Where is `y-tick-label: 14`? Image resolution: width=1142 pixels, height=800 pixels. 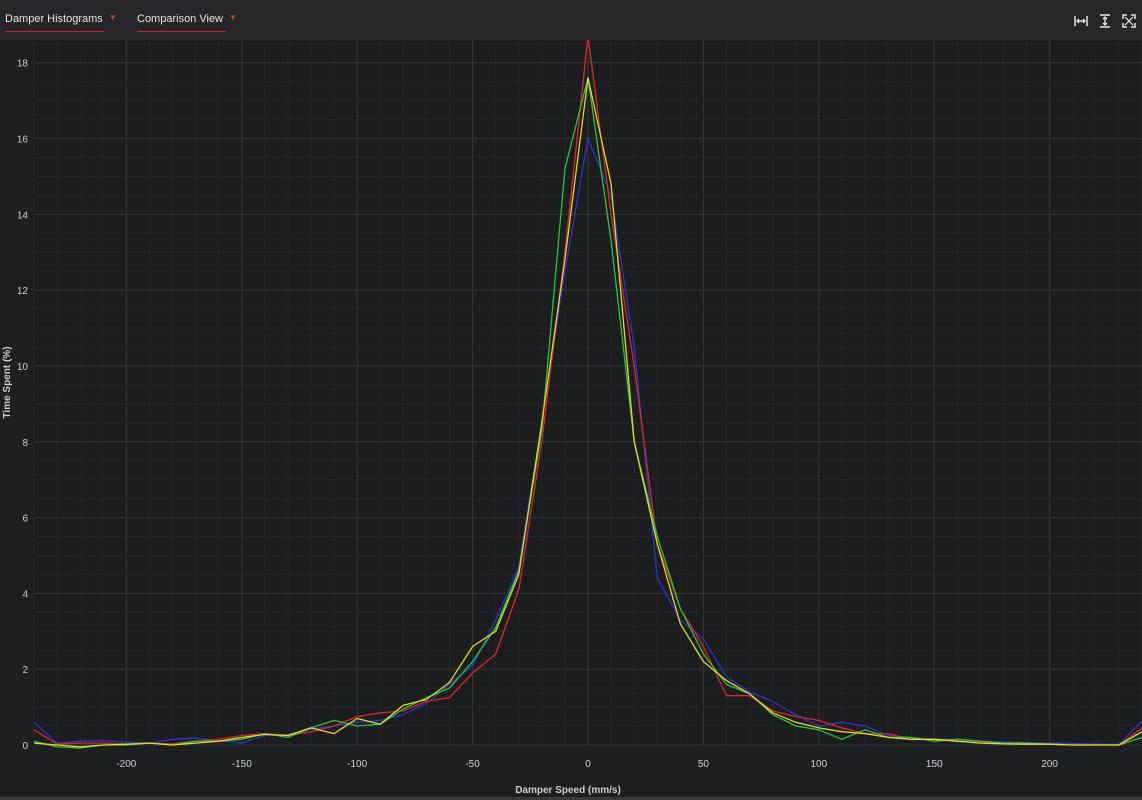 y-tick-label: 14 is located at coordinates (23, 215).